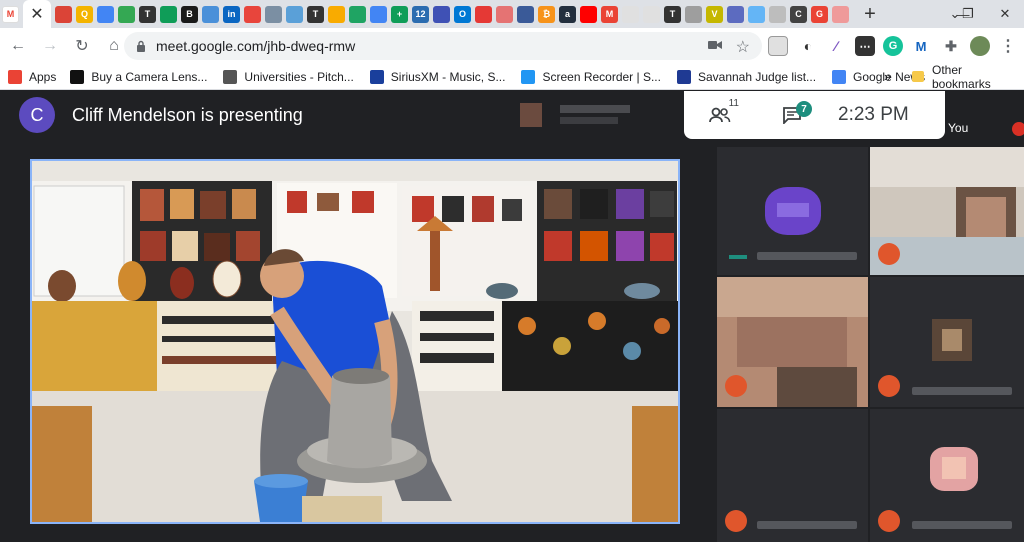 The width and height of the screenshot is (1024, 542). I want to click on tab-icon: B, so click(189, 14).